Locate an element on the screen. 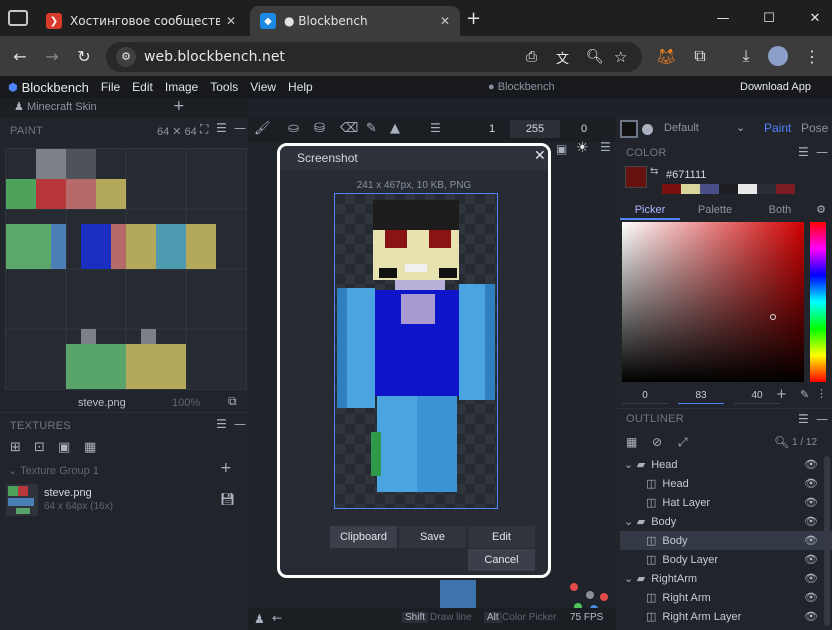  viewport-menu-icon: ☰ is located at coordinates (605, 147).